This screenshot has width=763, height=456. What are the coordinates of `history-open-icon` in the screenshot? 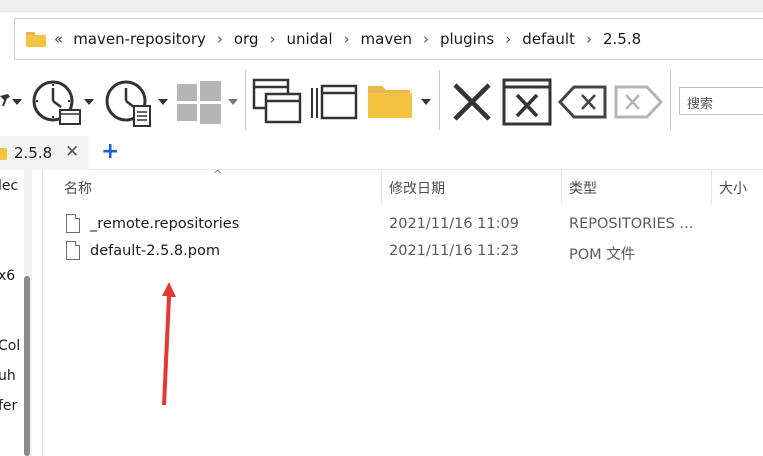 It's located at (56, 102).